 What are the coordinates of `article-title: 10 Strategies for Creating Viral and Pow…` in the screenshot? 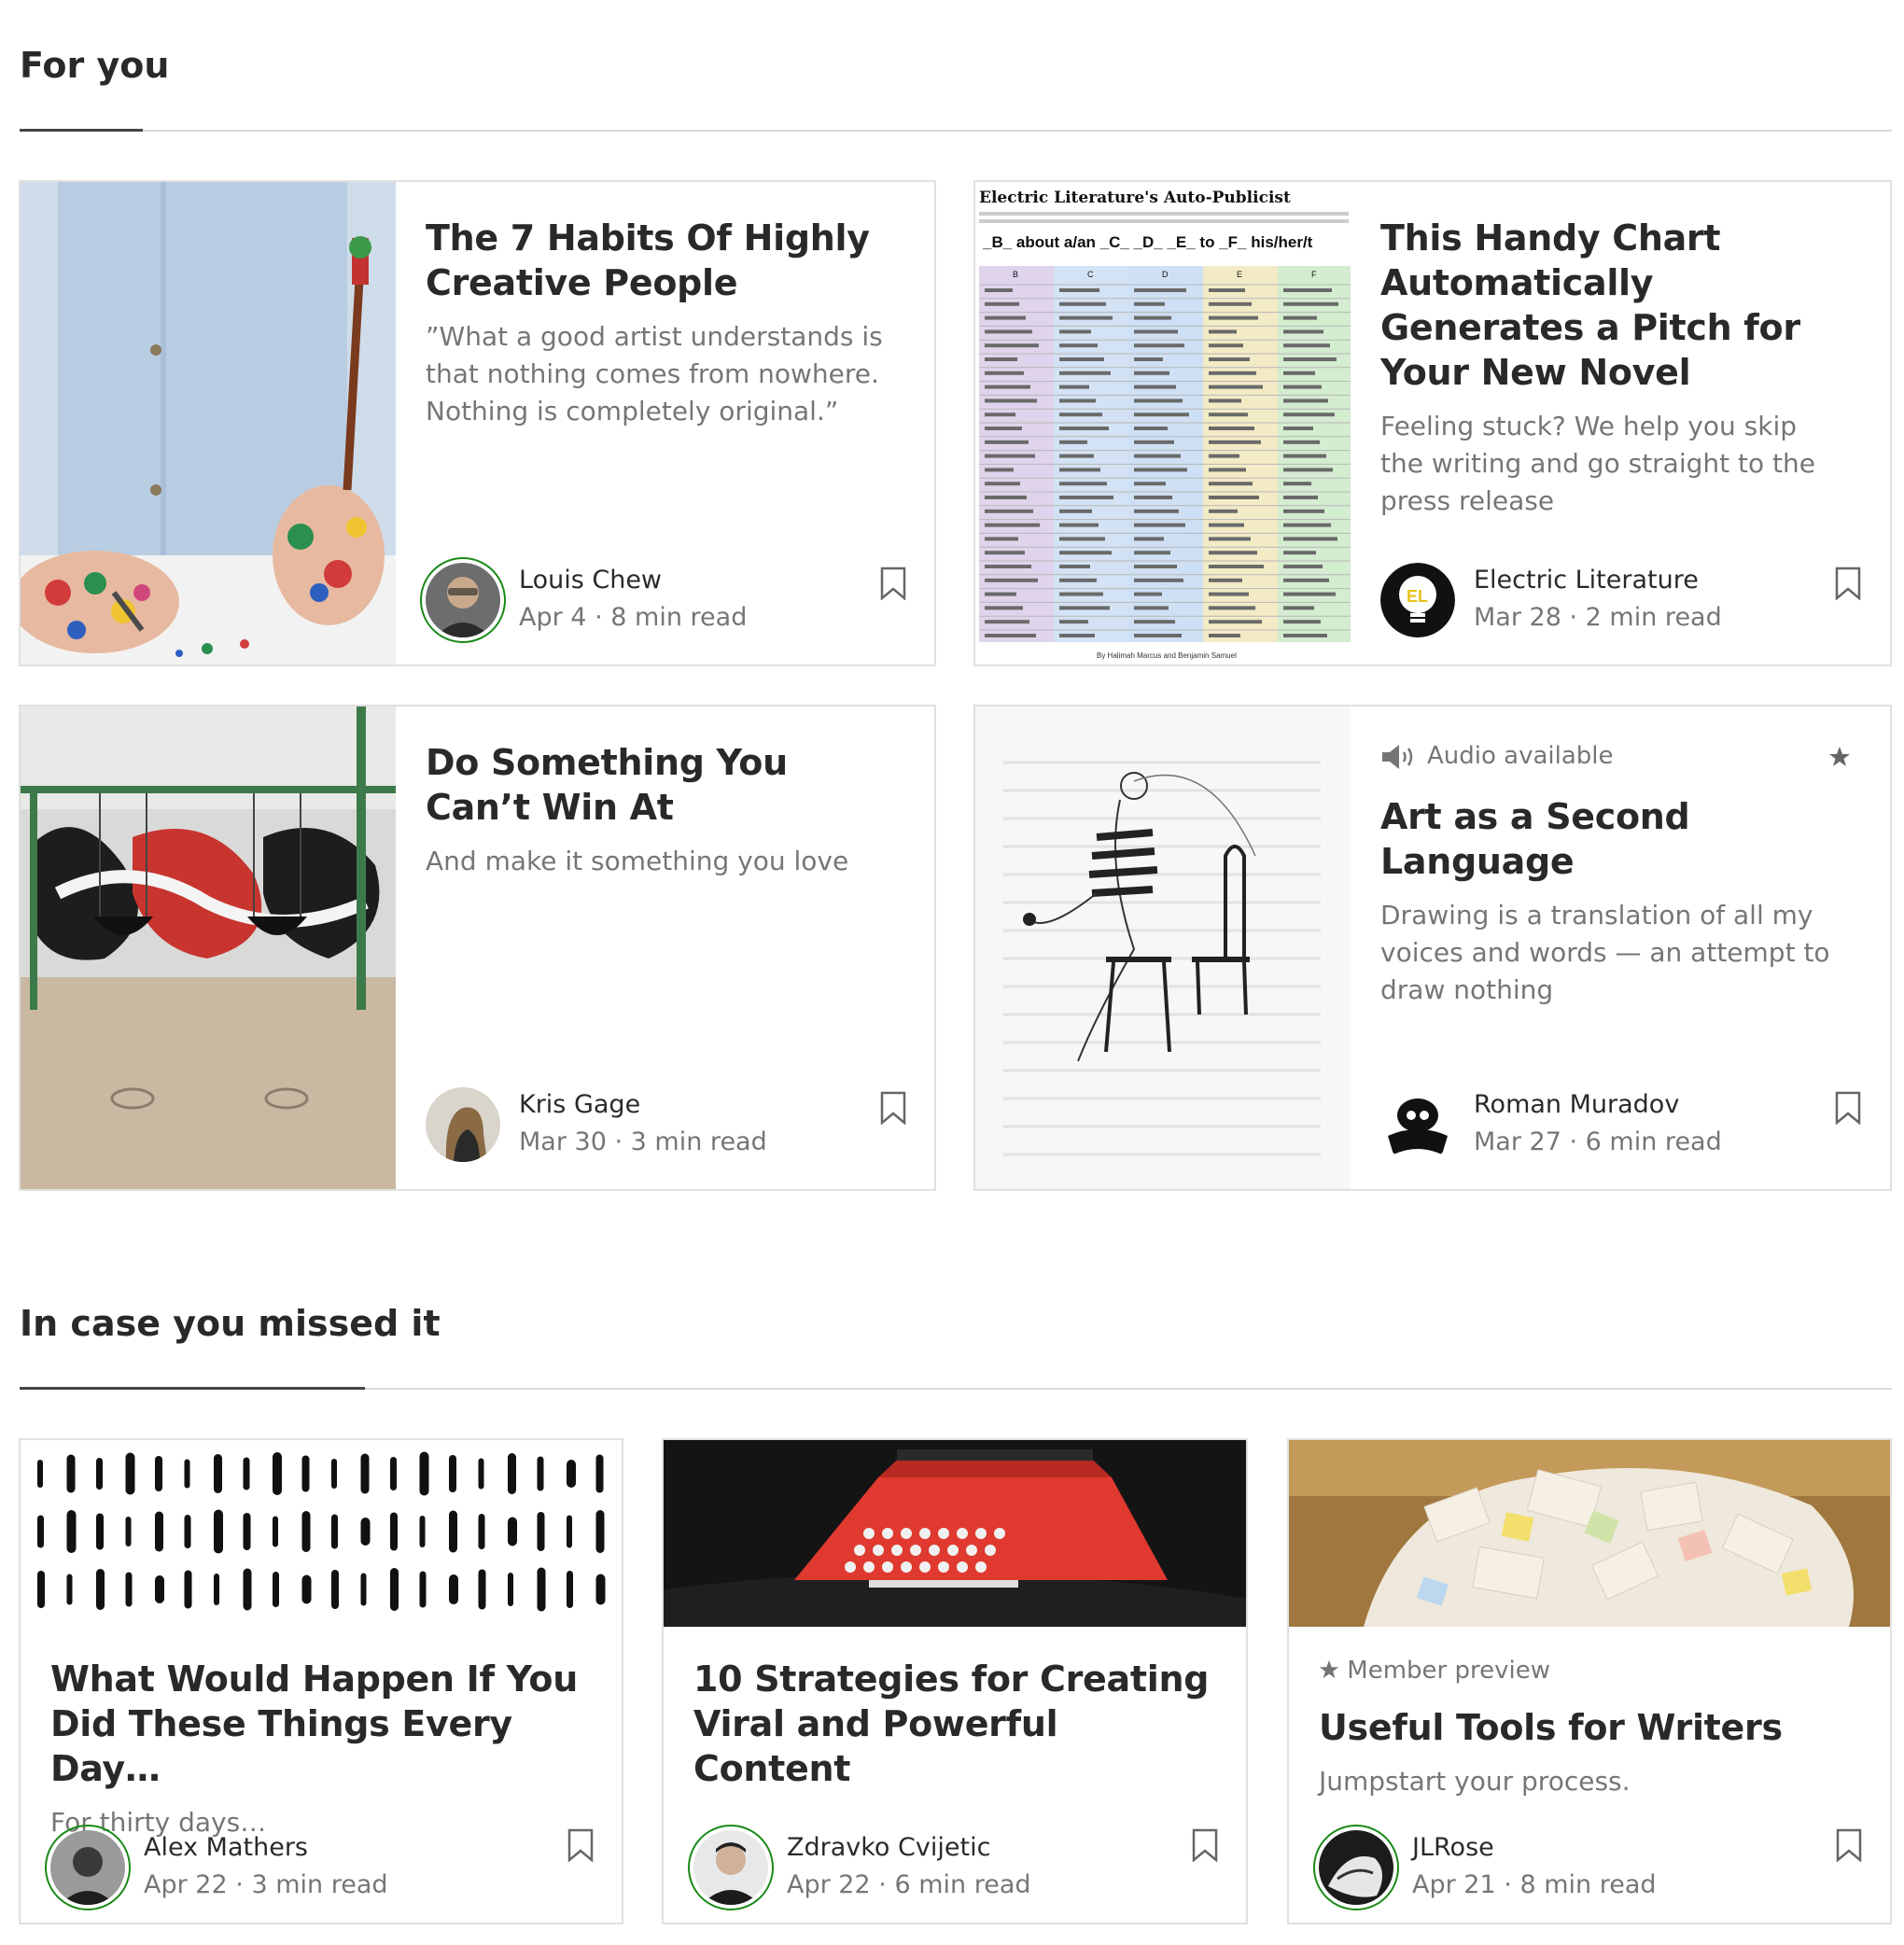 It's located at (959, 1724).